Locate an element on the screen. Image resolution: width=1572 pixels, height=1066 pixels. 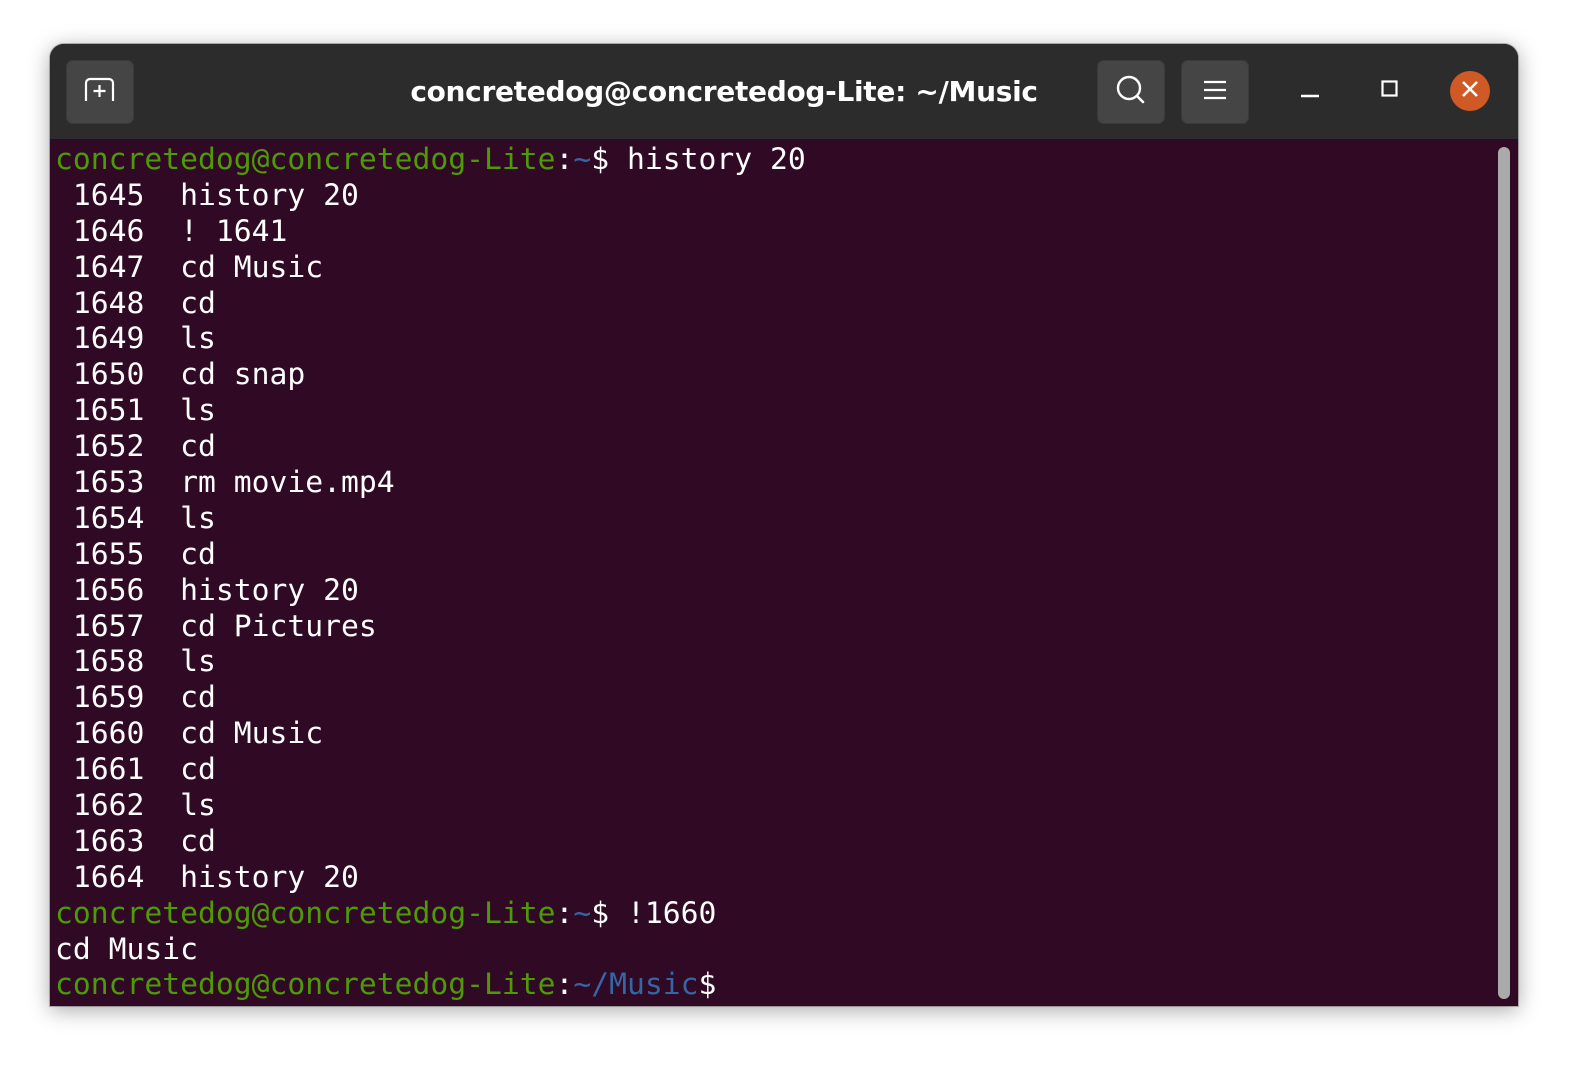
close-button is located at coordinates (1470, 91).